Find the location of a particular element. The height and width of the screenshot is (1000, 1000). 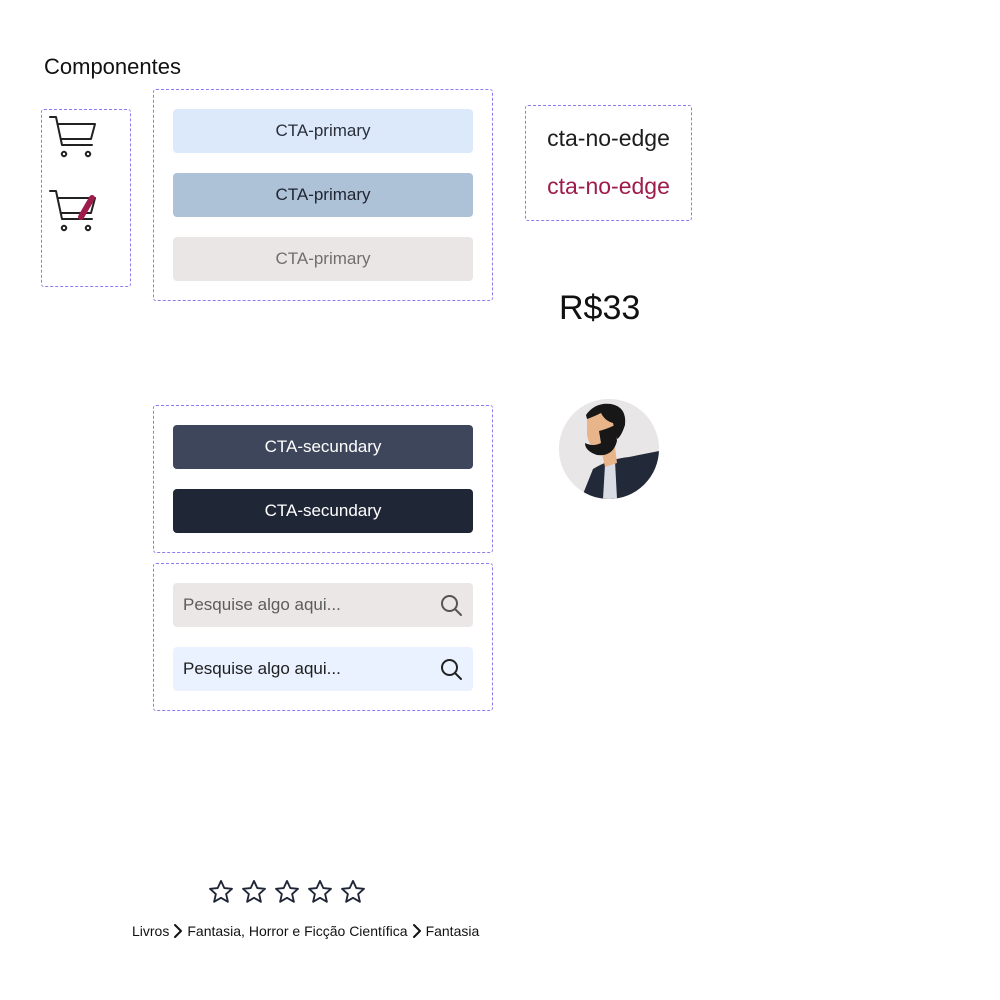

primary-buttons-group: CTA-primary CTA-primary CTA-primary is located at coordinates (323, 195).